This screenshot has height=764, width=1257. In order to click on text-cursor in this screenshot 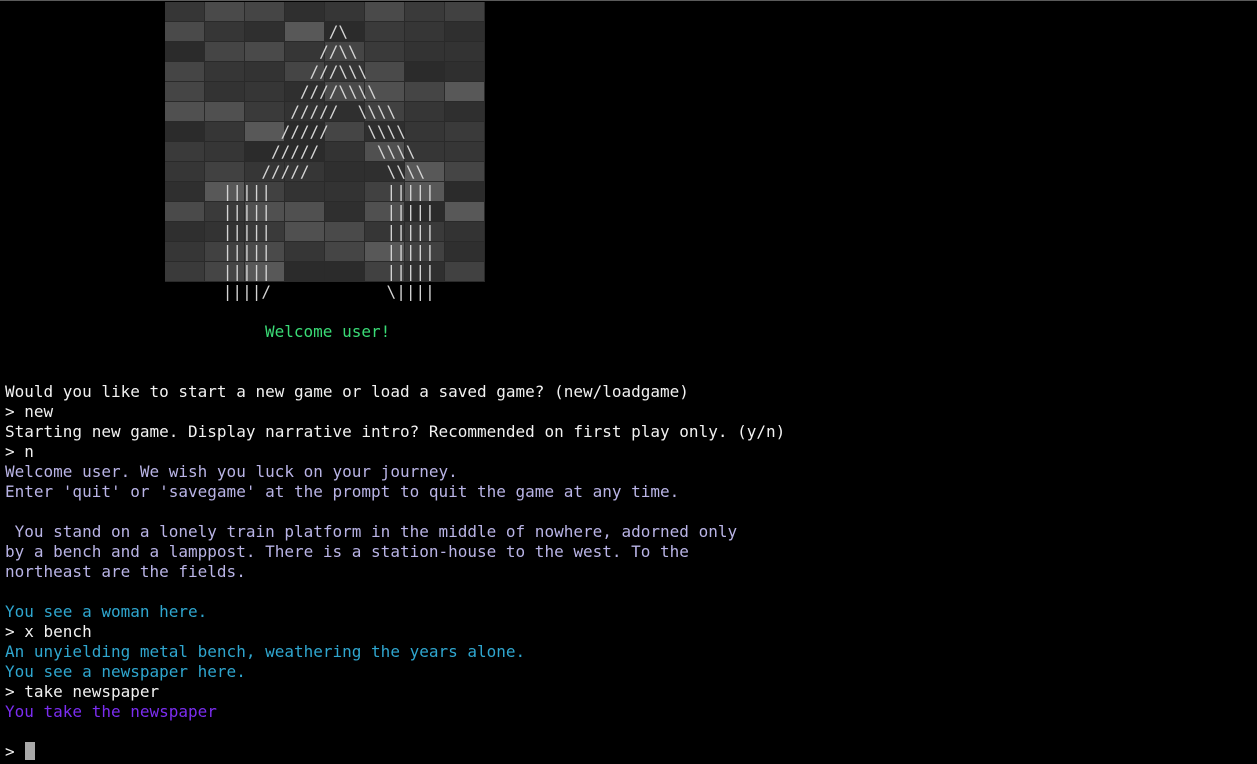, I will do `click(29, 751)`.